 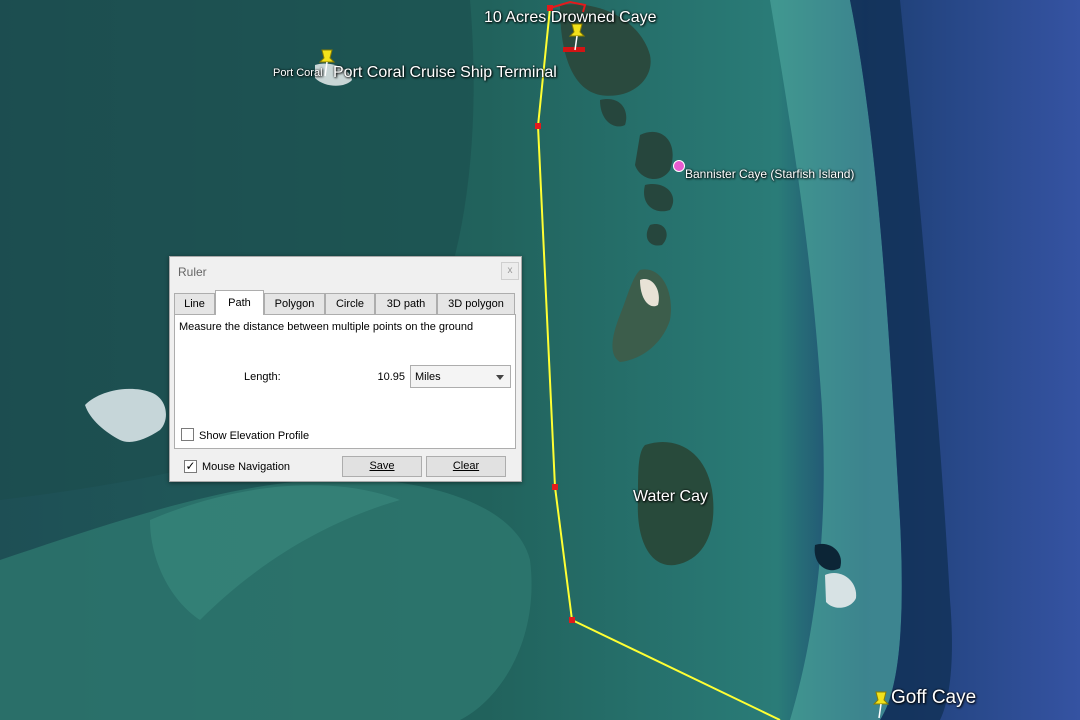 I want to click on elevation-profile-label: Show Elevation Profile, so click(x=254, y=436).